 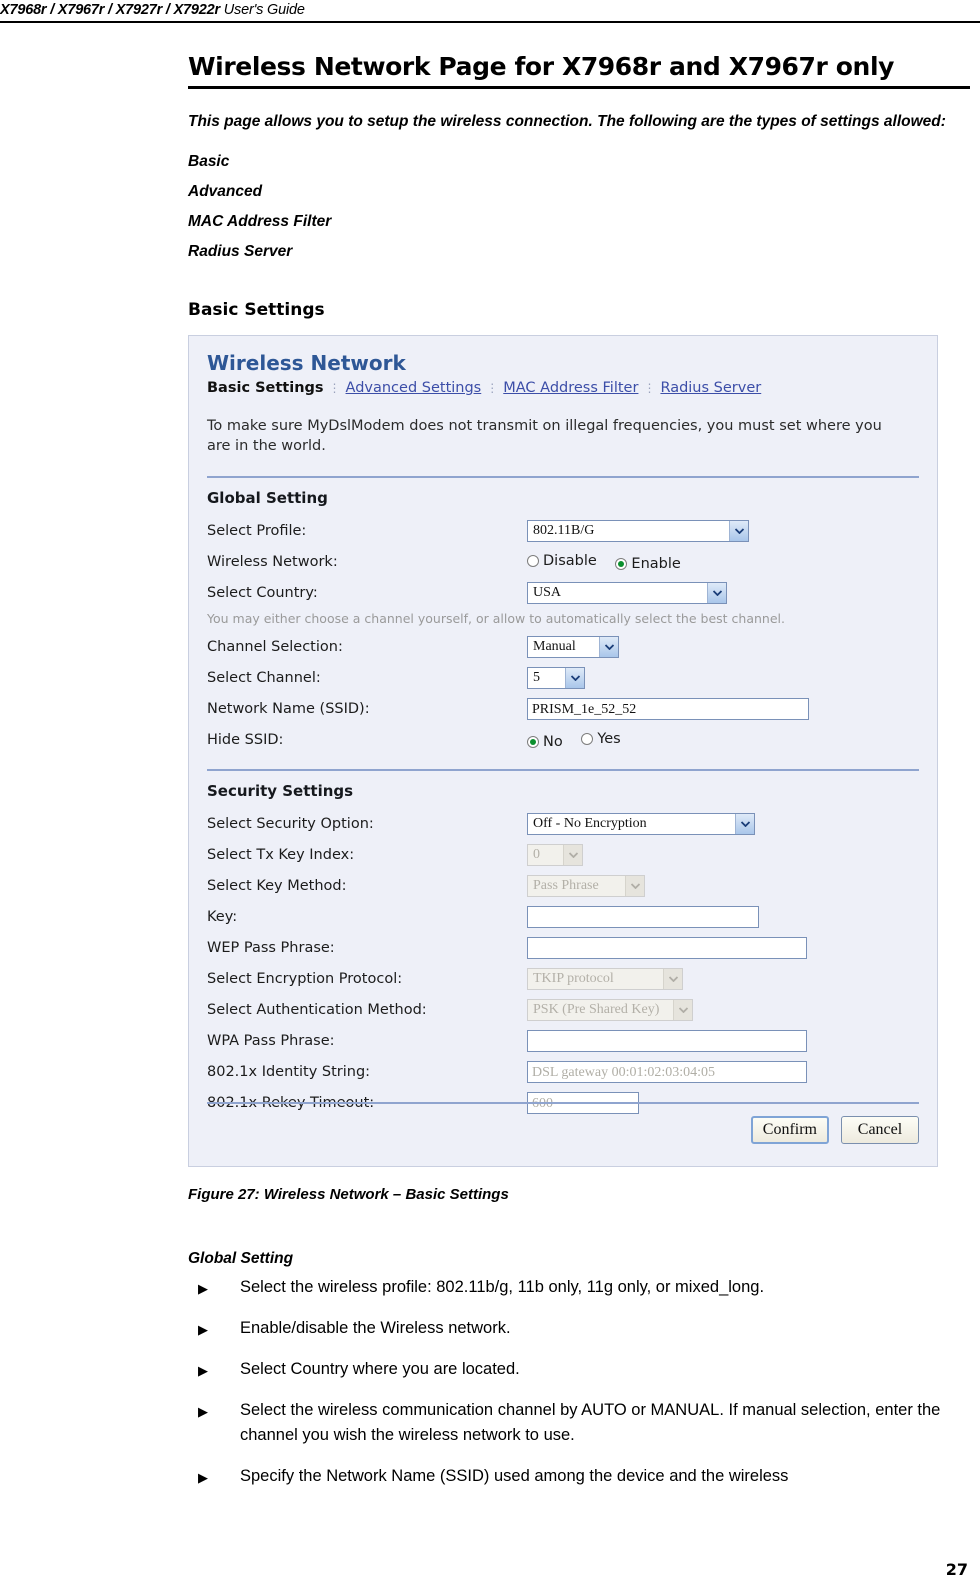 I want to click on select-profile-value: 802.11B/G, so click(x=564, y=530).